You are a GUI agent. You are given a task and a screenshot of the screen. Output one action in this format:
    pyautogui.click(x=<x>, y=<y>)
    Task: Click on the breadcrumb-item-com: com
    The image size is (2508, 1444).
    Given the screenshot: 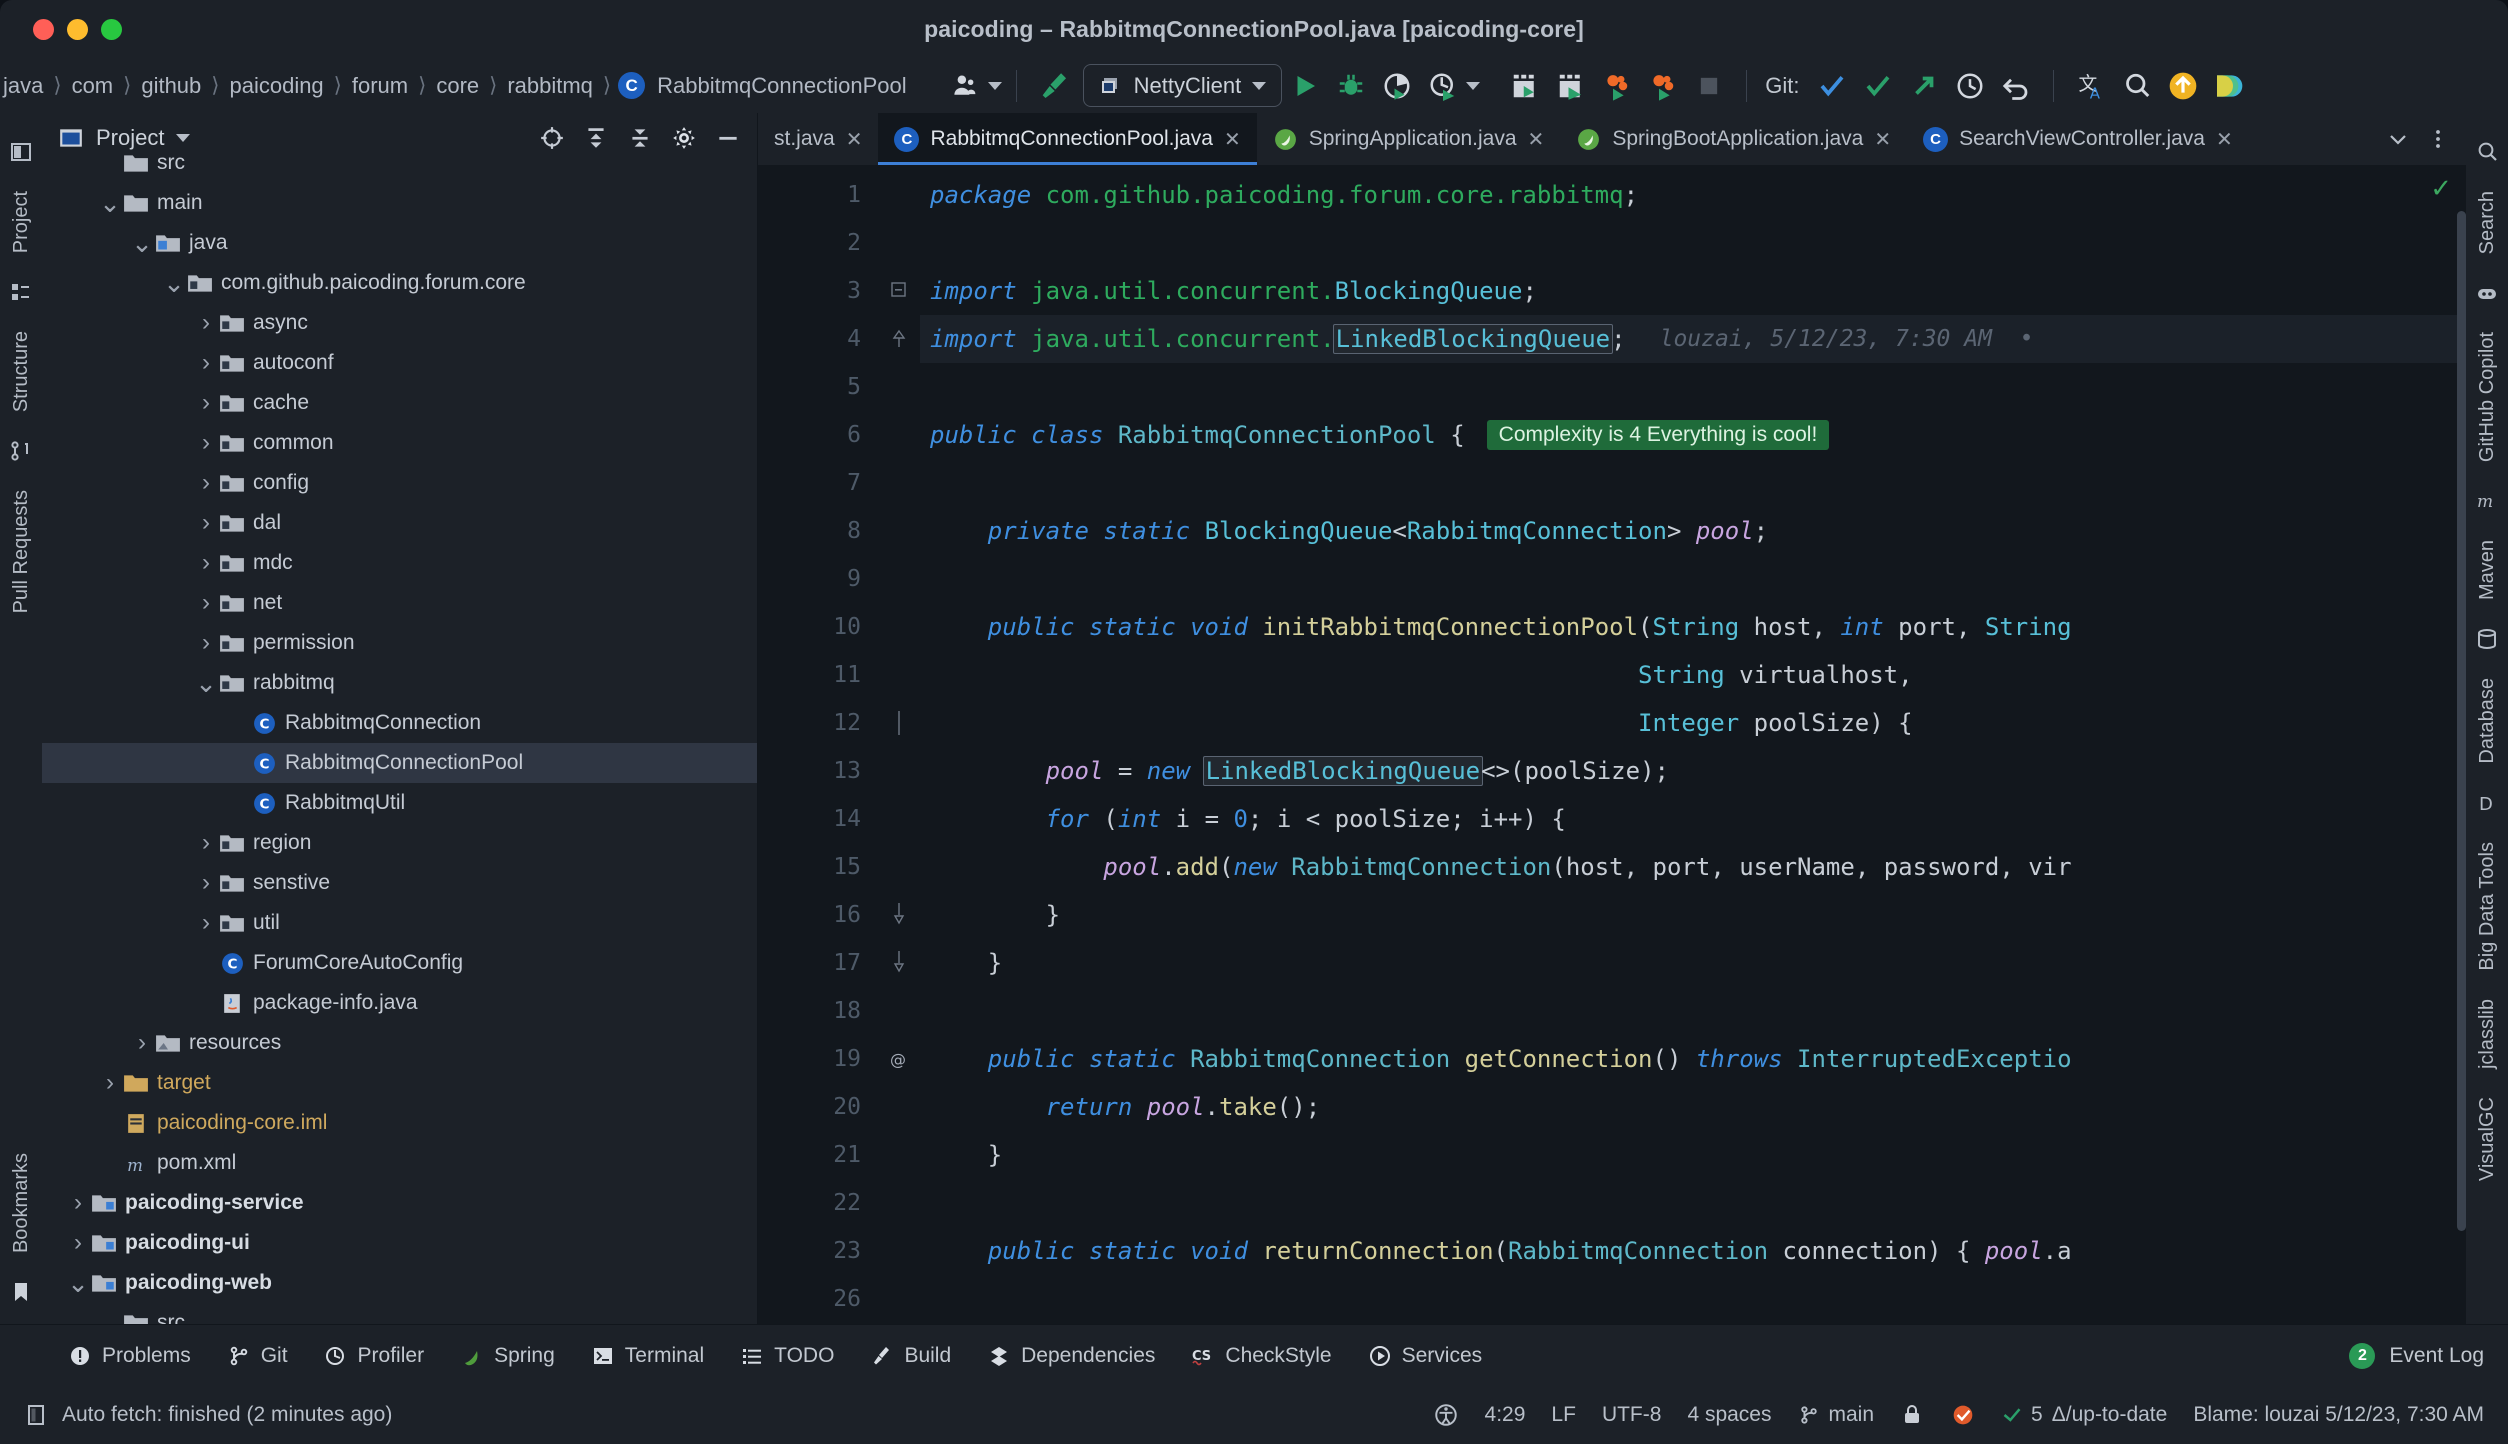 What is the action you would take?
    pyautogui.click(x=93, y=86)
    